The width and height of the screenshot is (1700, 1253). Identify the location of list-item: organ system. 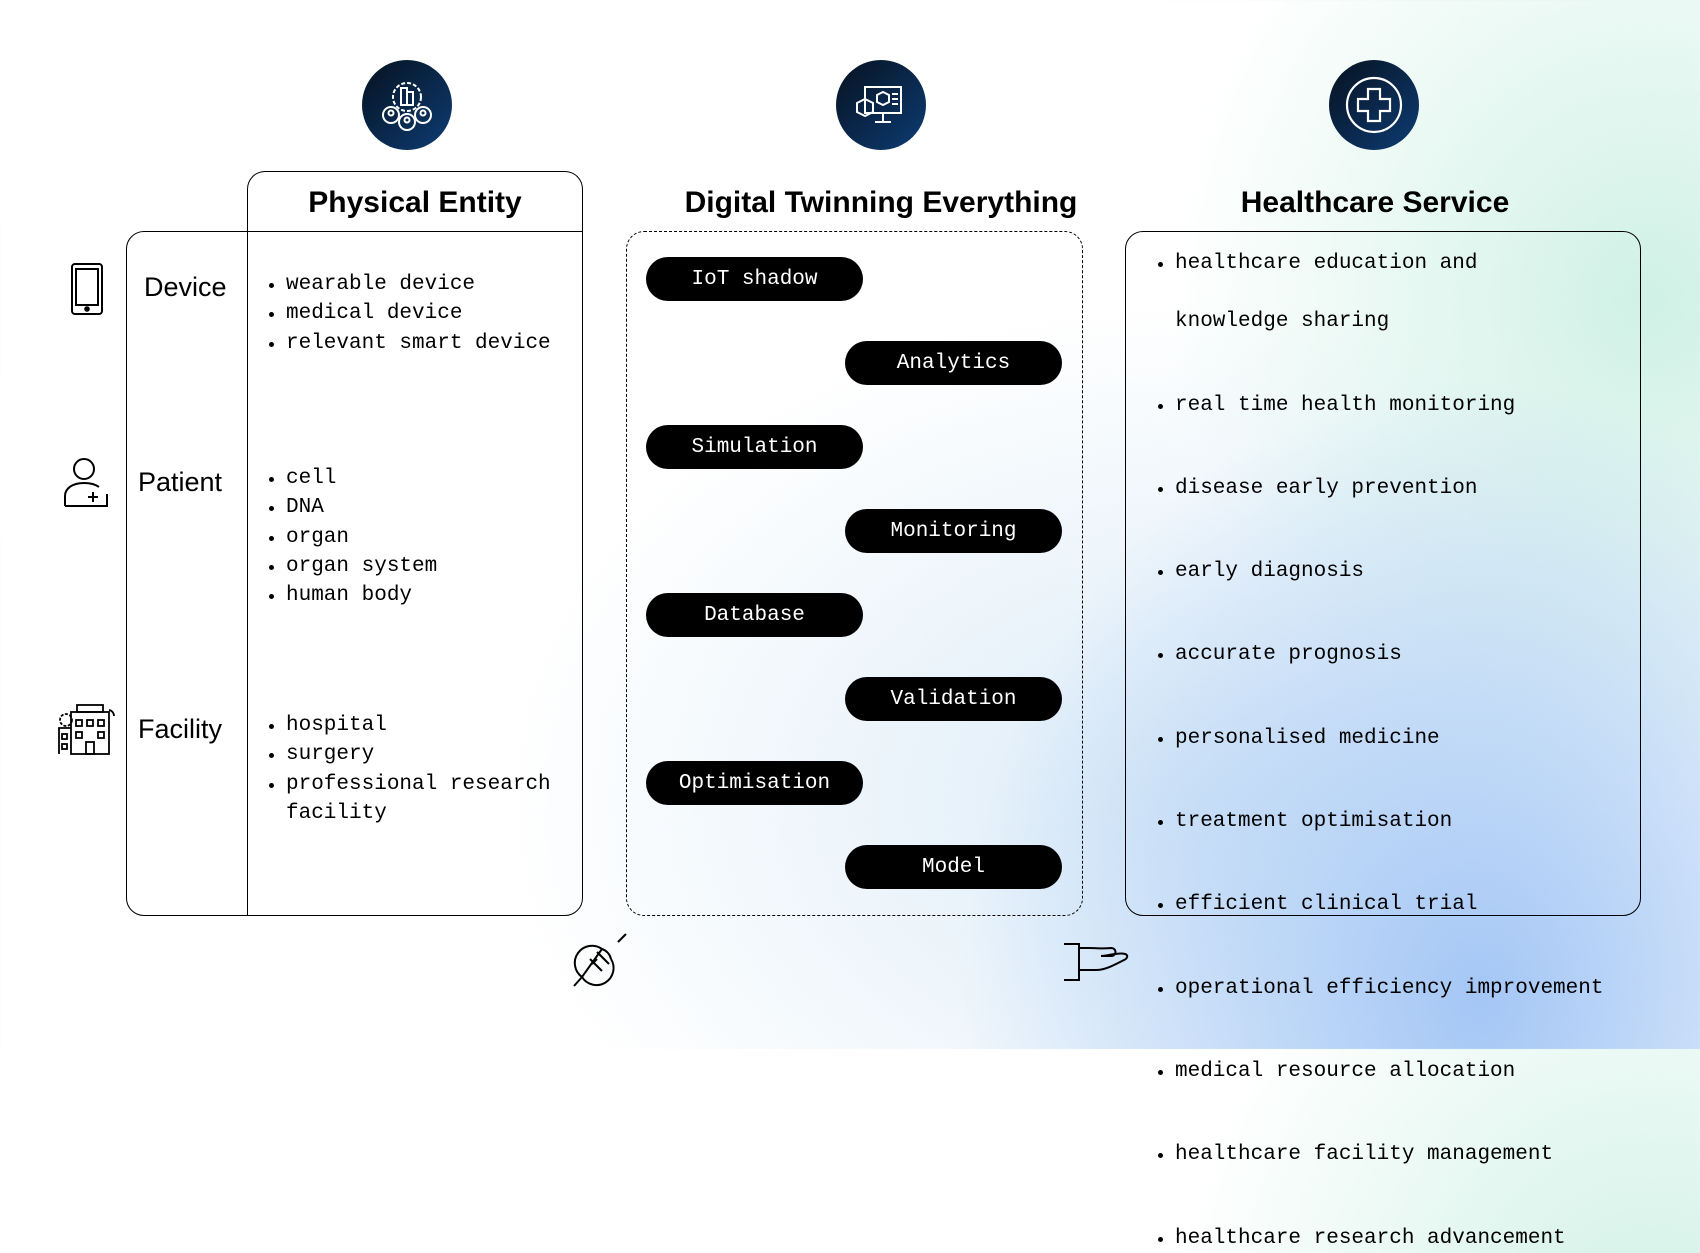
(353, 566).